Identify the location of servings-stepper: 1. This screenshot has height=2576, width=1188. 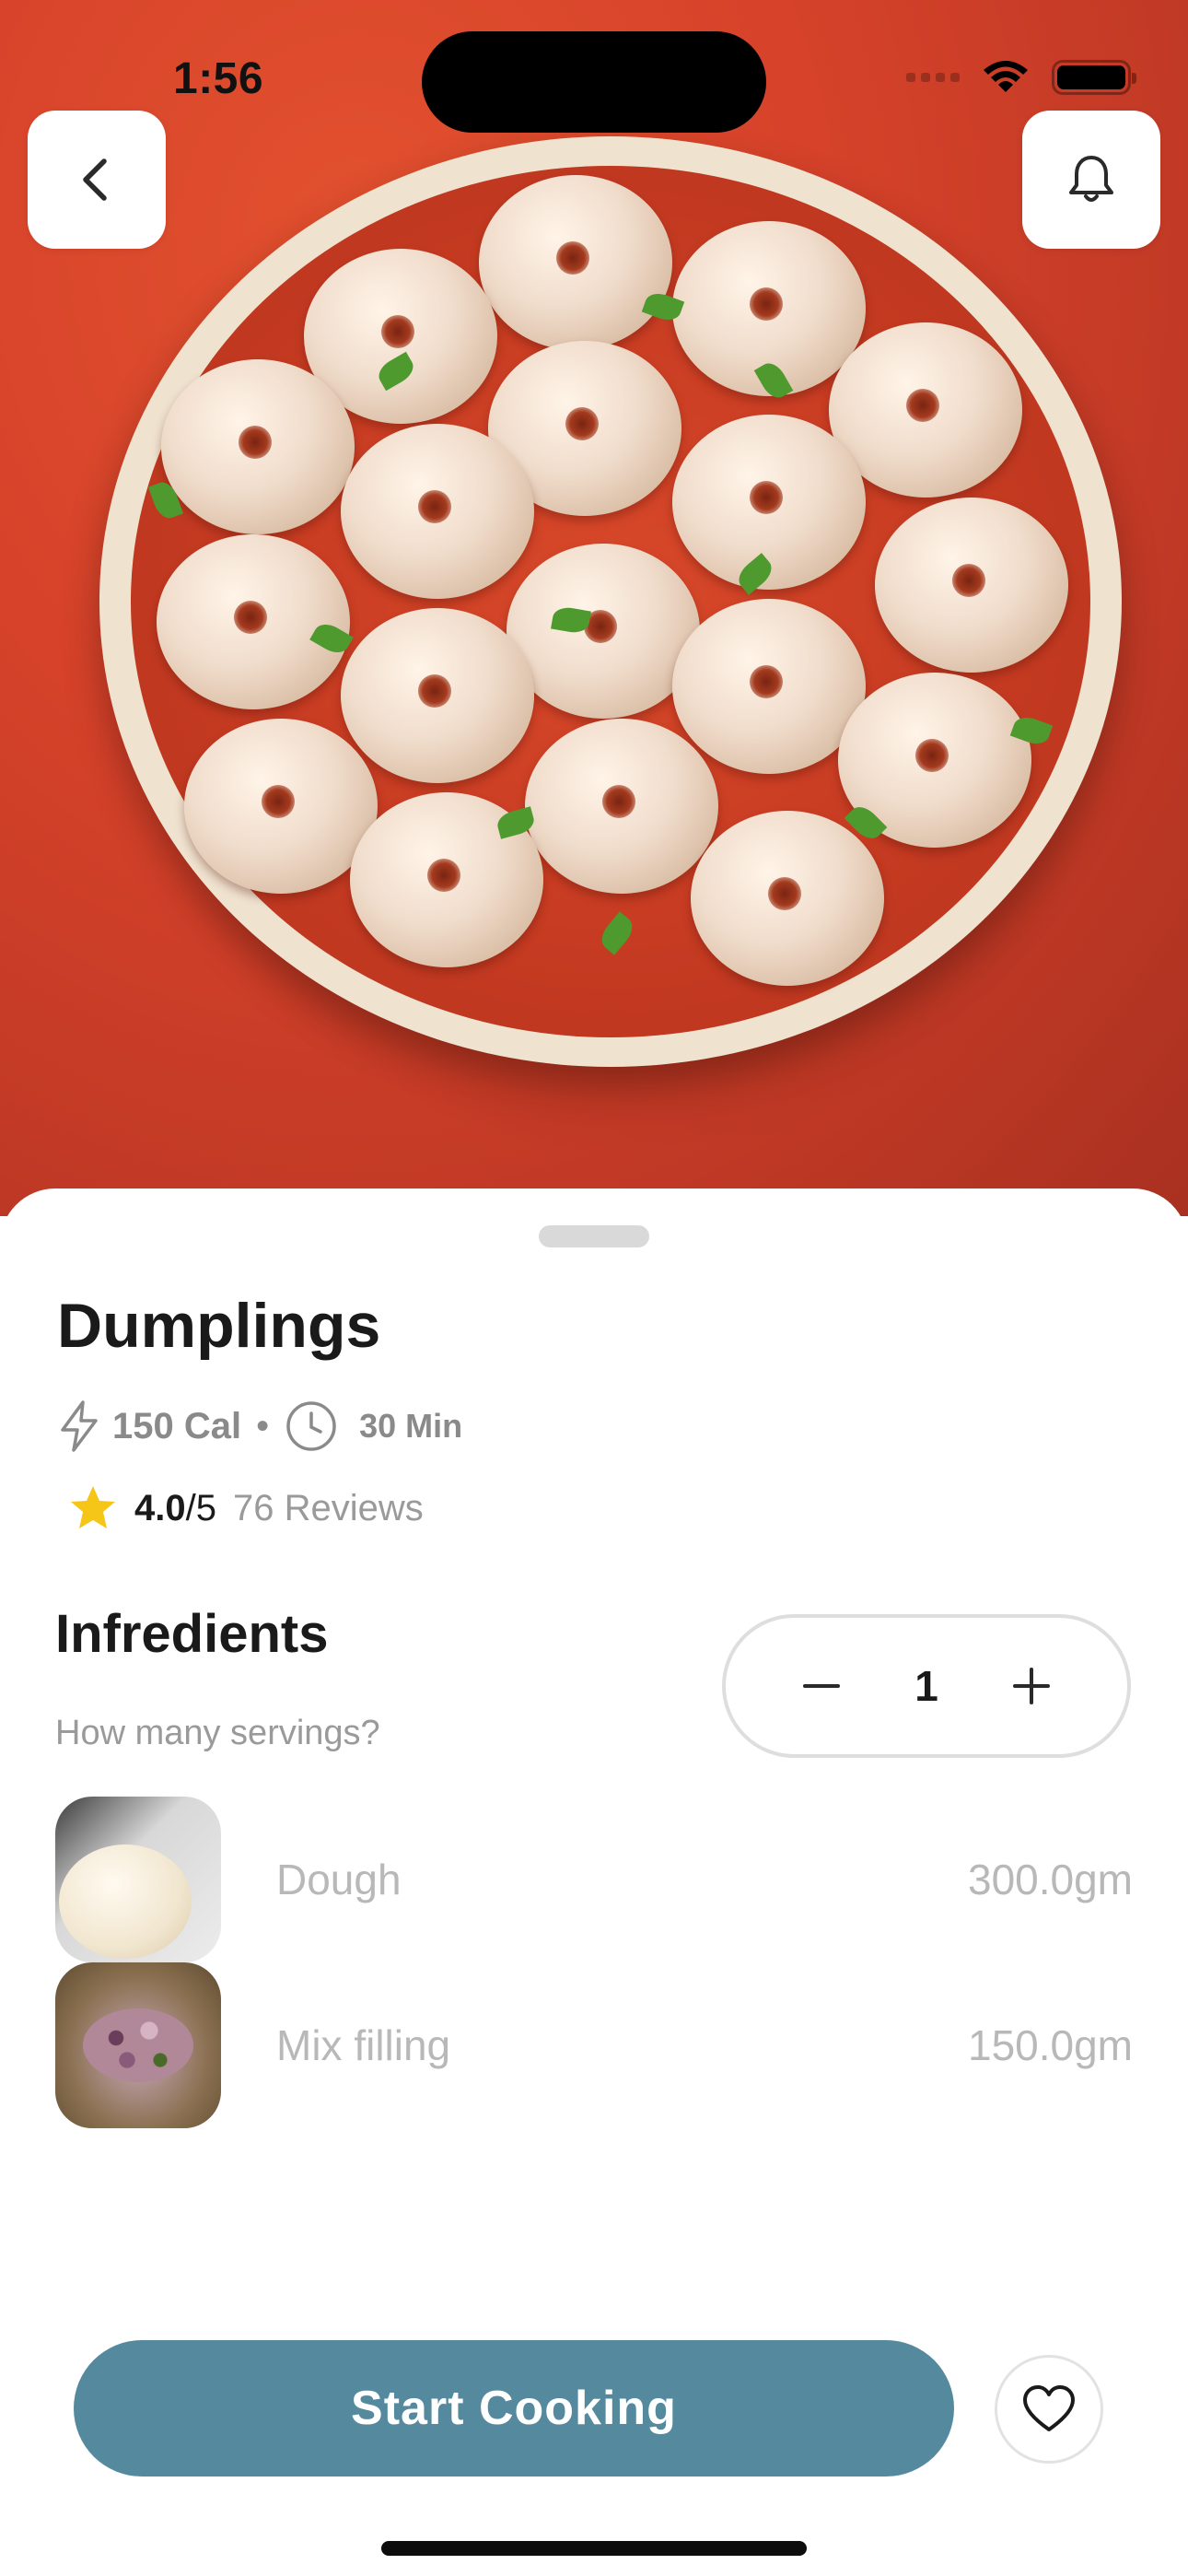
(926, 1686).